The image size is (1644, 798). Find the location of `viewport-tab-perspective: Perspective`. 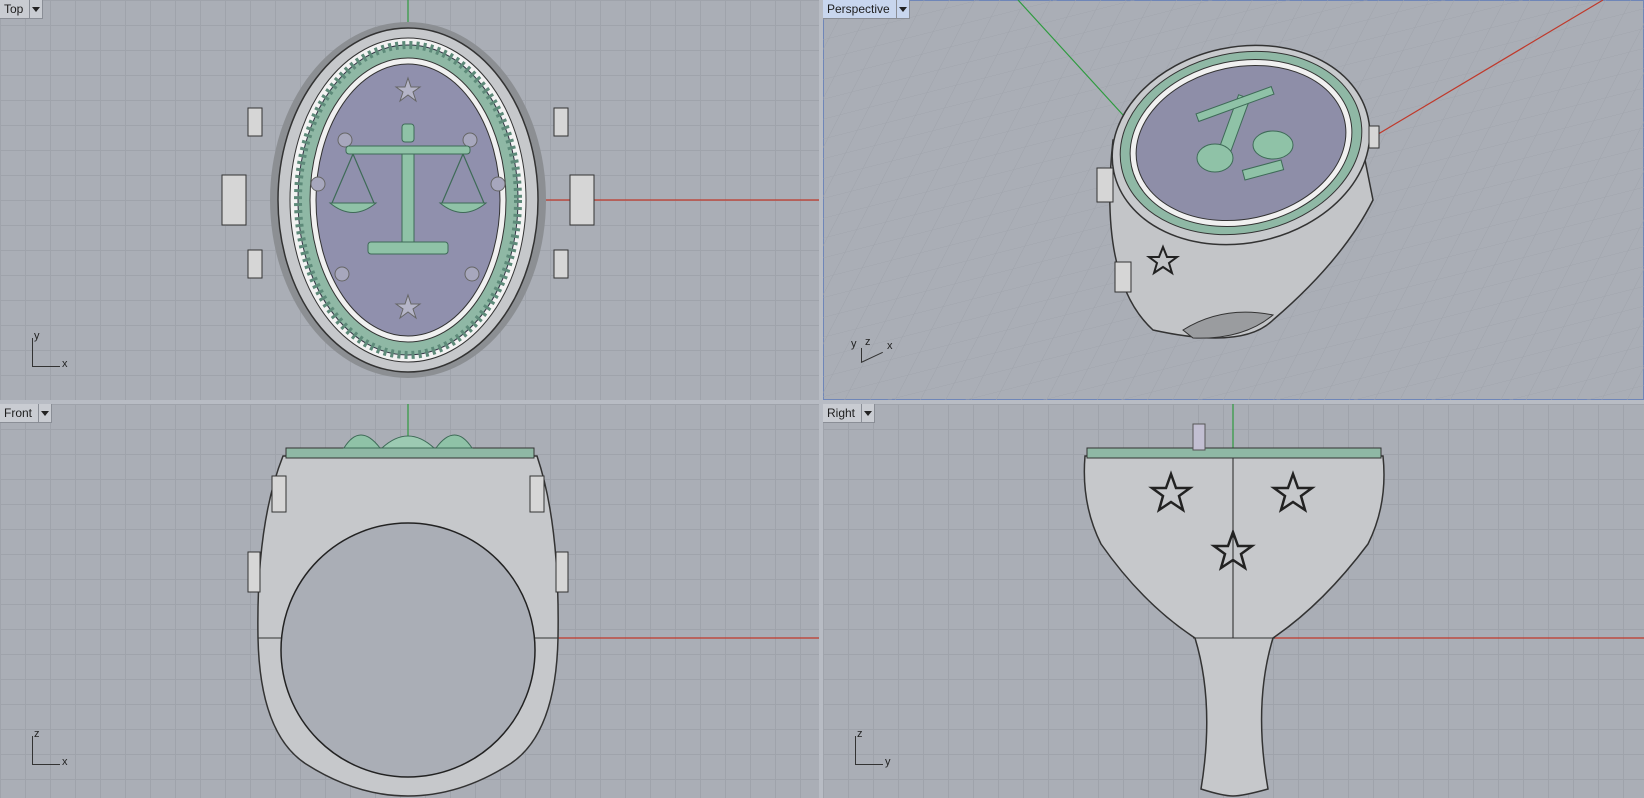

viewport-tab-perspective: Perspective is located at coordinates (866, 9).